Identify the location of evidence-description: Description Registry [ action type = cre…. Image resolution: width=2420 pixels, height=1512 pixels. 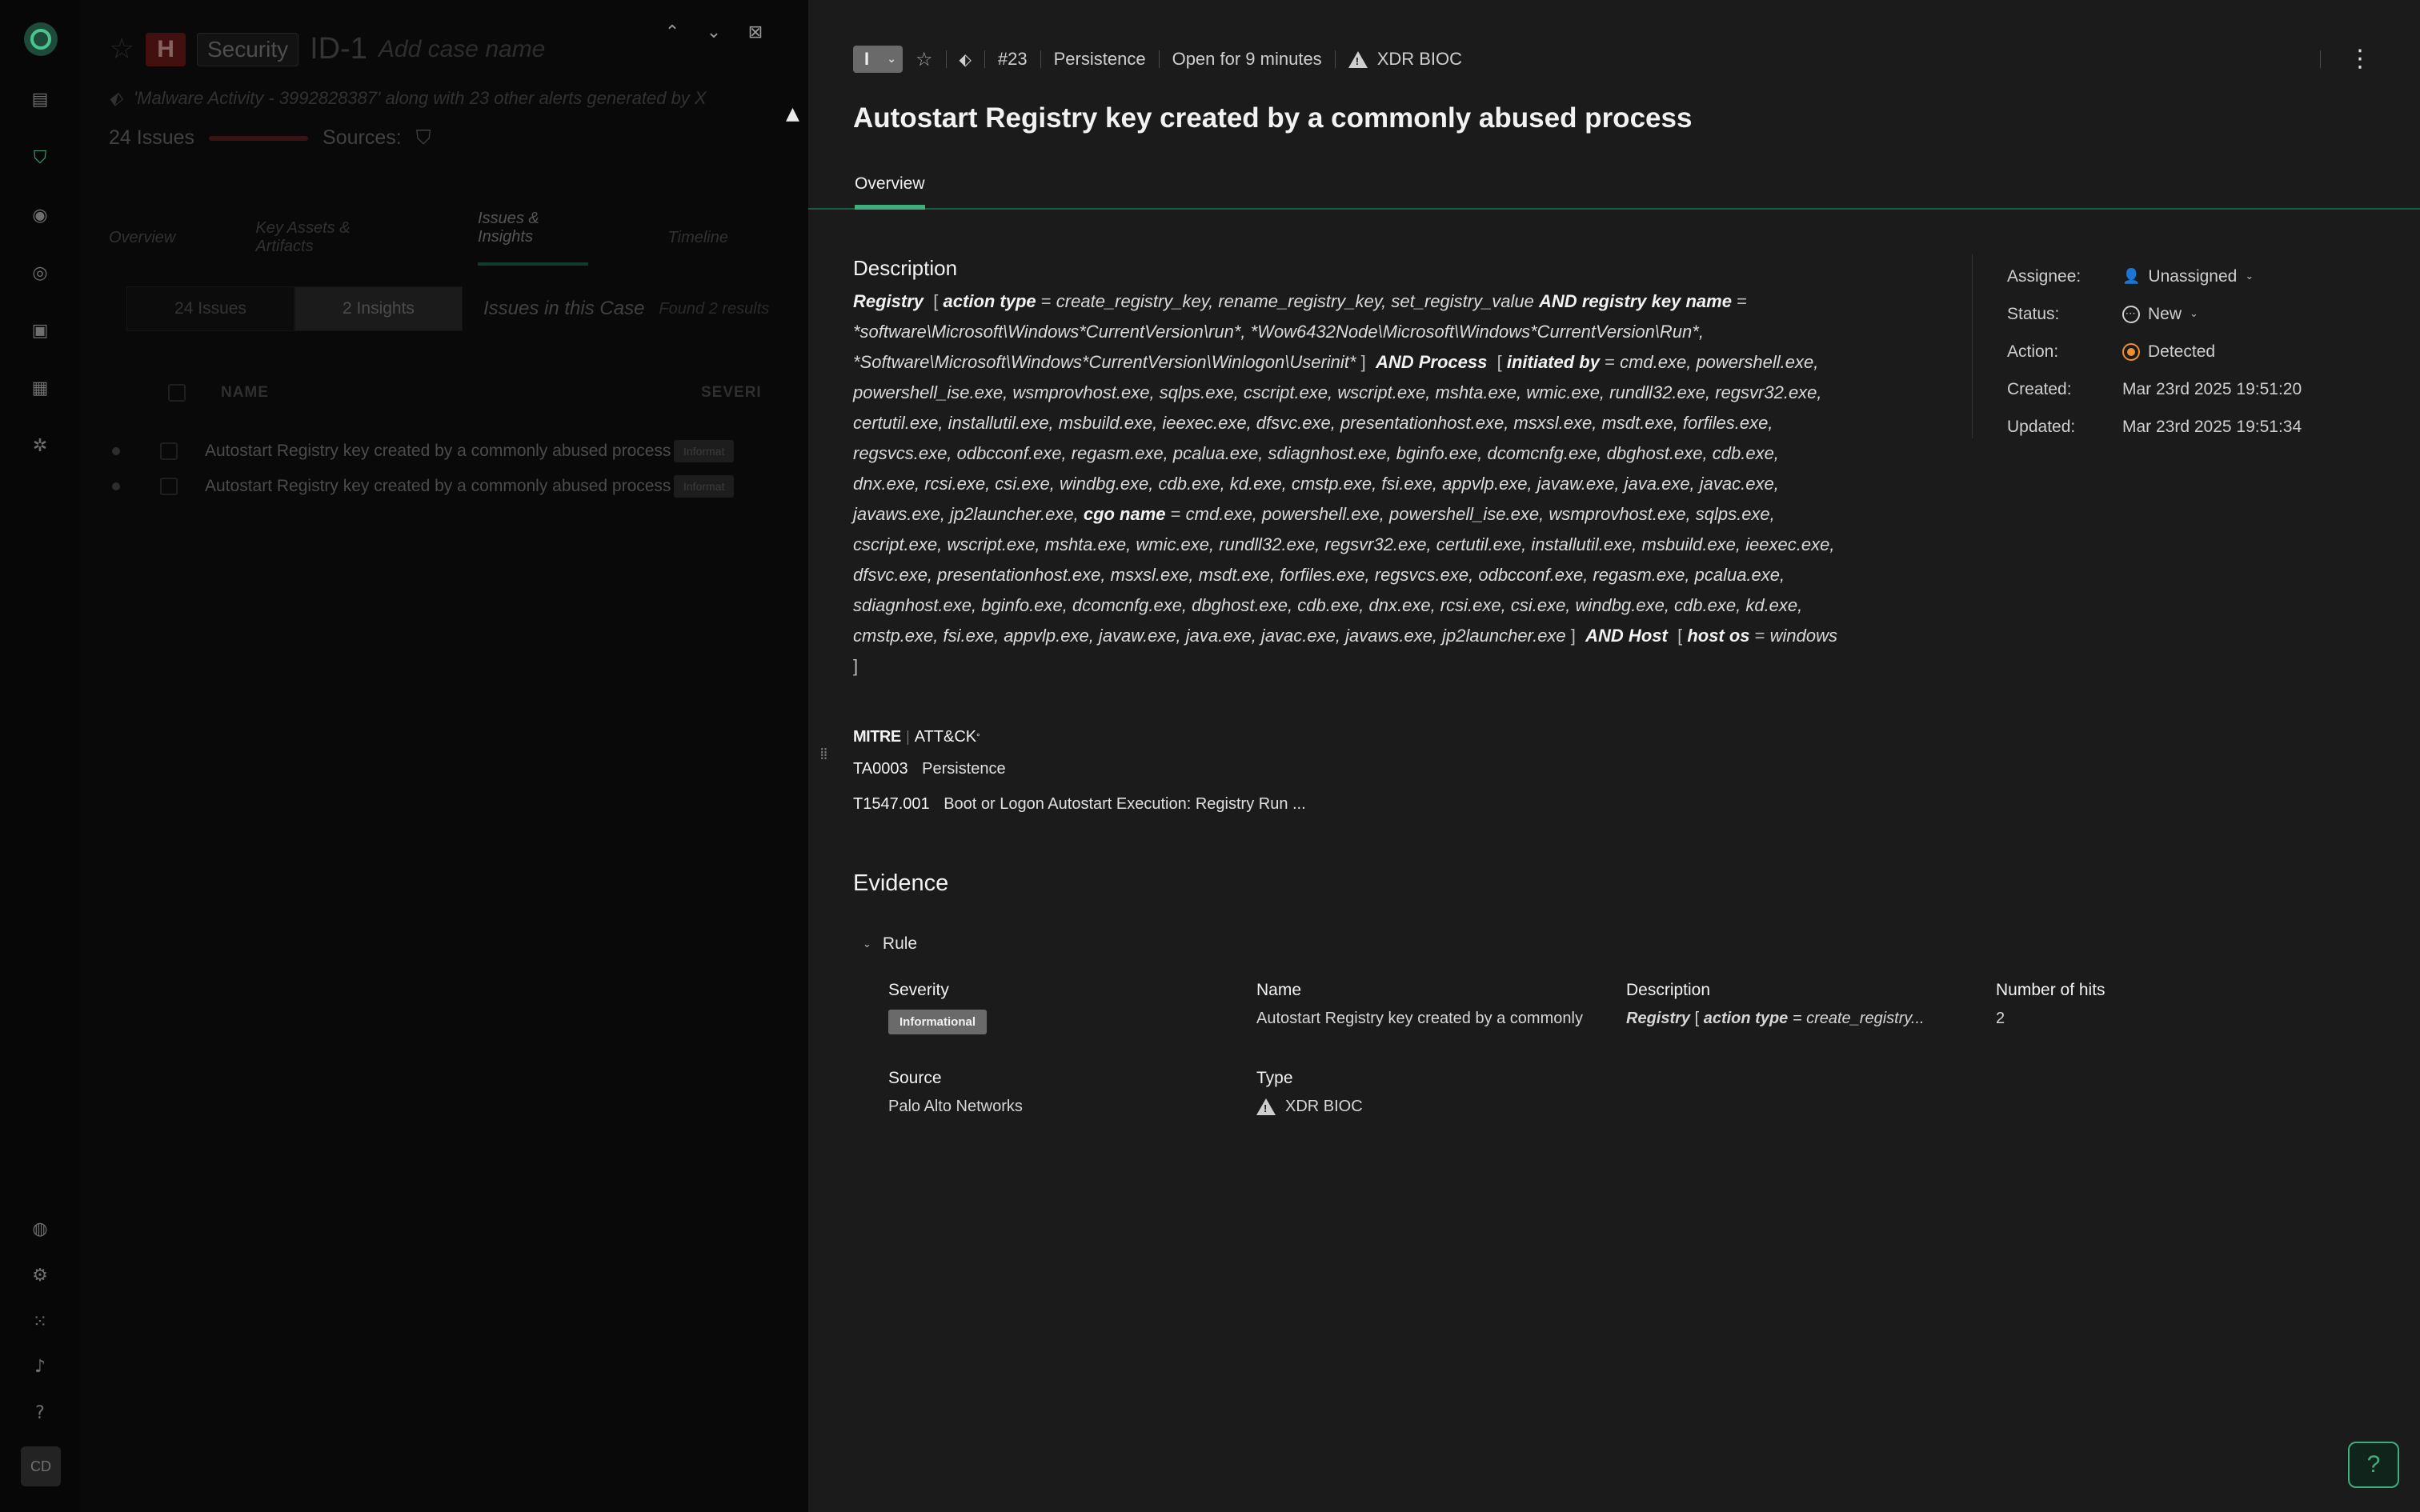
(1776, 1004).